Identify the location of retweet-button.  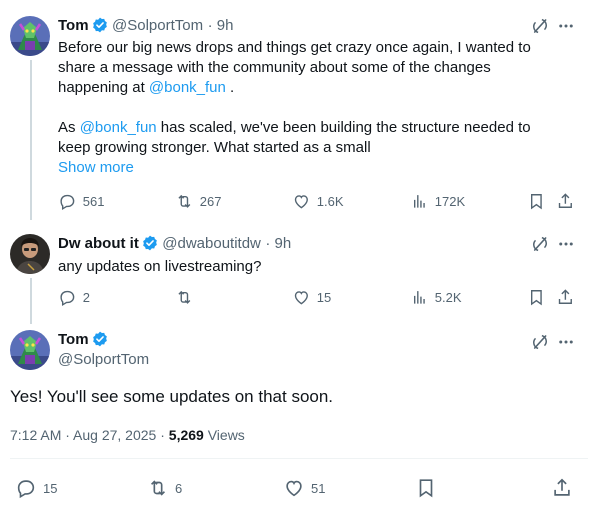
(187, 297).